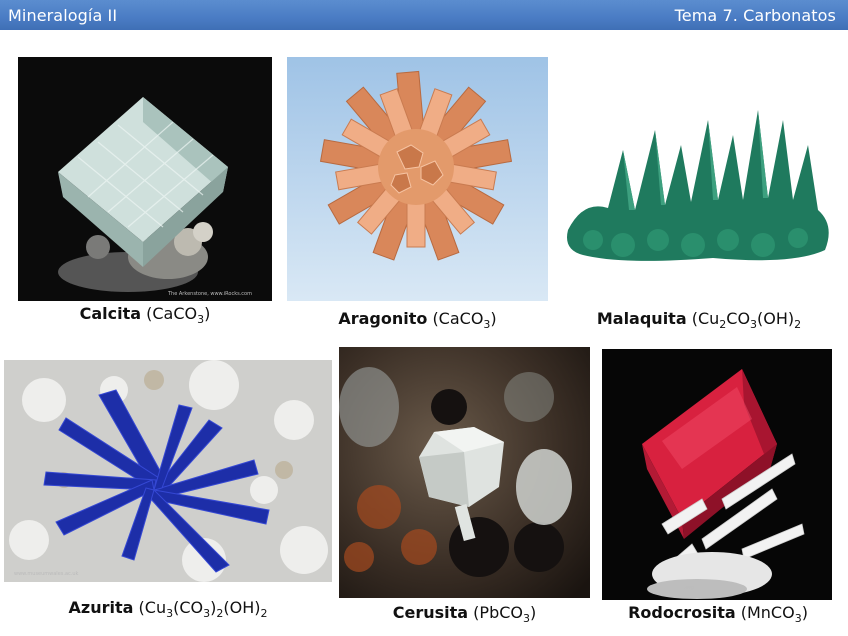 This screenshot has height=636, width=848. What do you see at coordinates (145, 179) in the screenshot?
I see `calcita-photo: The Arkenstone, www.iRocks.com` at bounding box center [145, 179].